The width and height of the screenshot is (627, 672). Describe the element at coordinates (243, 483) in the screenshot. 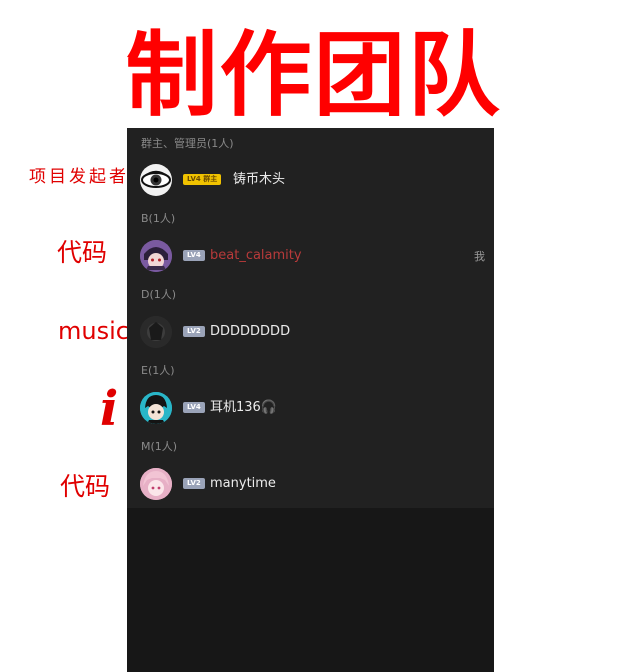

I see `member-name: manytime` at that location.